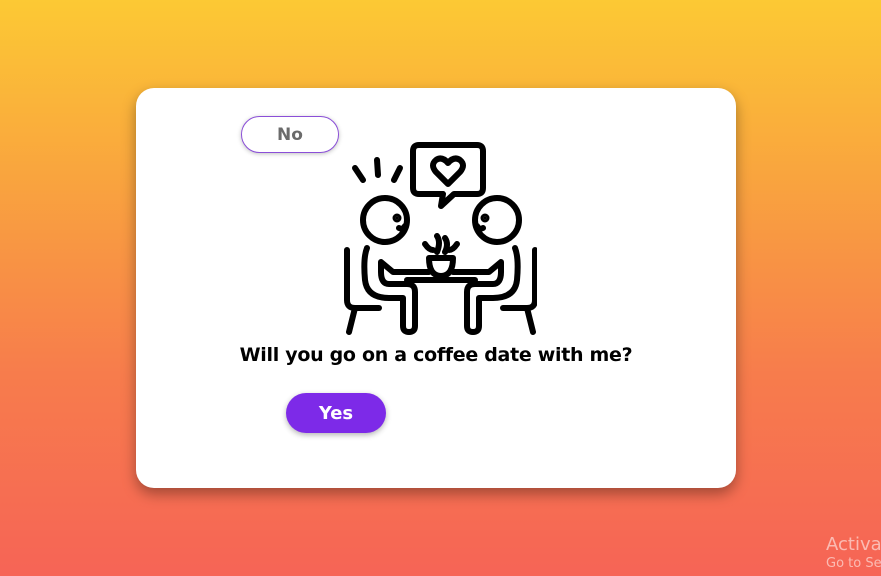 The height and width of the screenshot is (576, 881). What do you see at coordinates (436, 355) in the screenshot?
I see `question-text: Will you go on a coffee date with me?` at bounding box center [436, 355].